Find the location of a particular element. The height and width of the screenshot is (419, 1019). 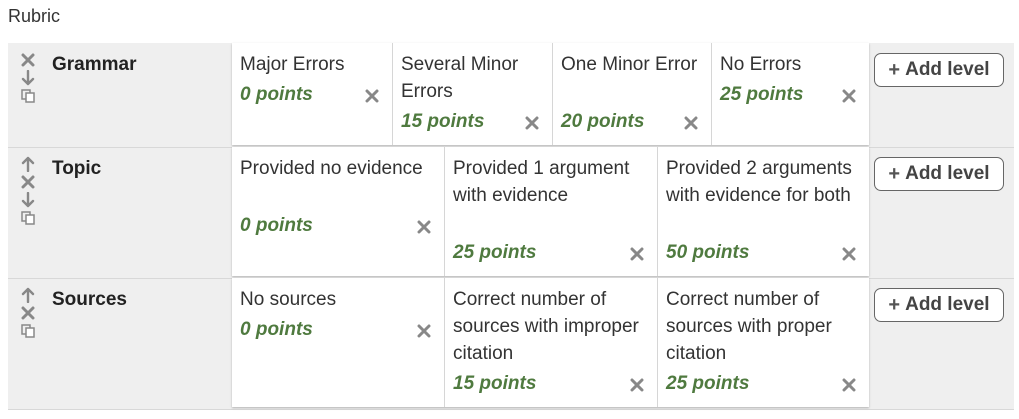

level-description: Provided 1 argument with evidence is located at coordinates (551, 182).